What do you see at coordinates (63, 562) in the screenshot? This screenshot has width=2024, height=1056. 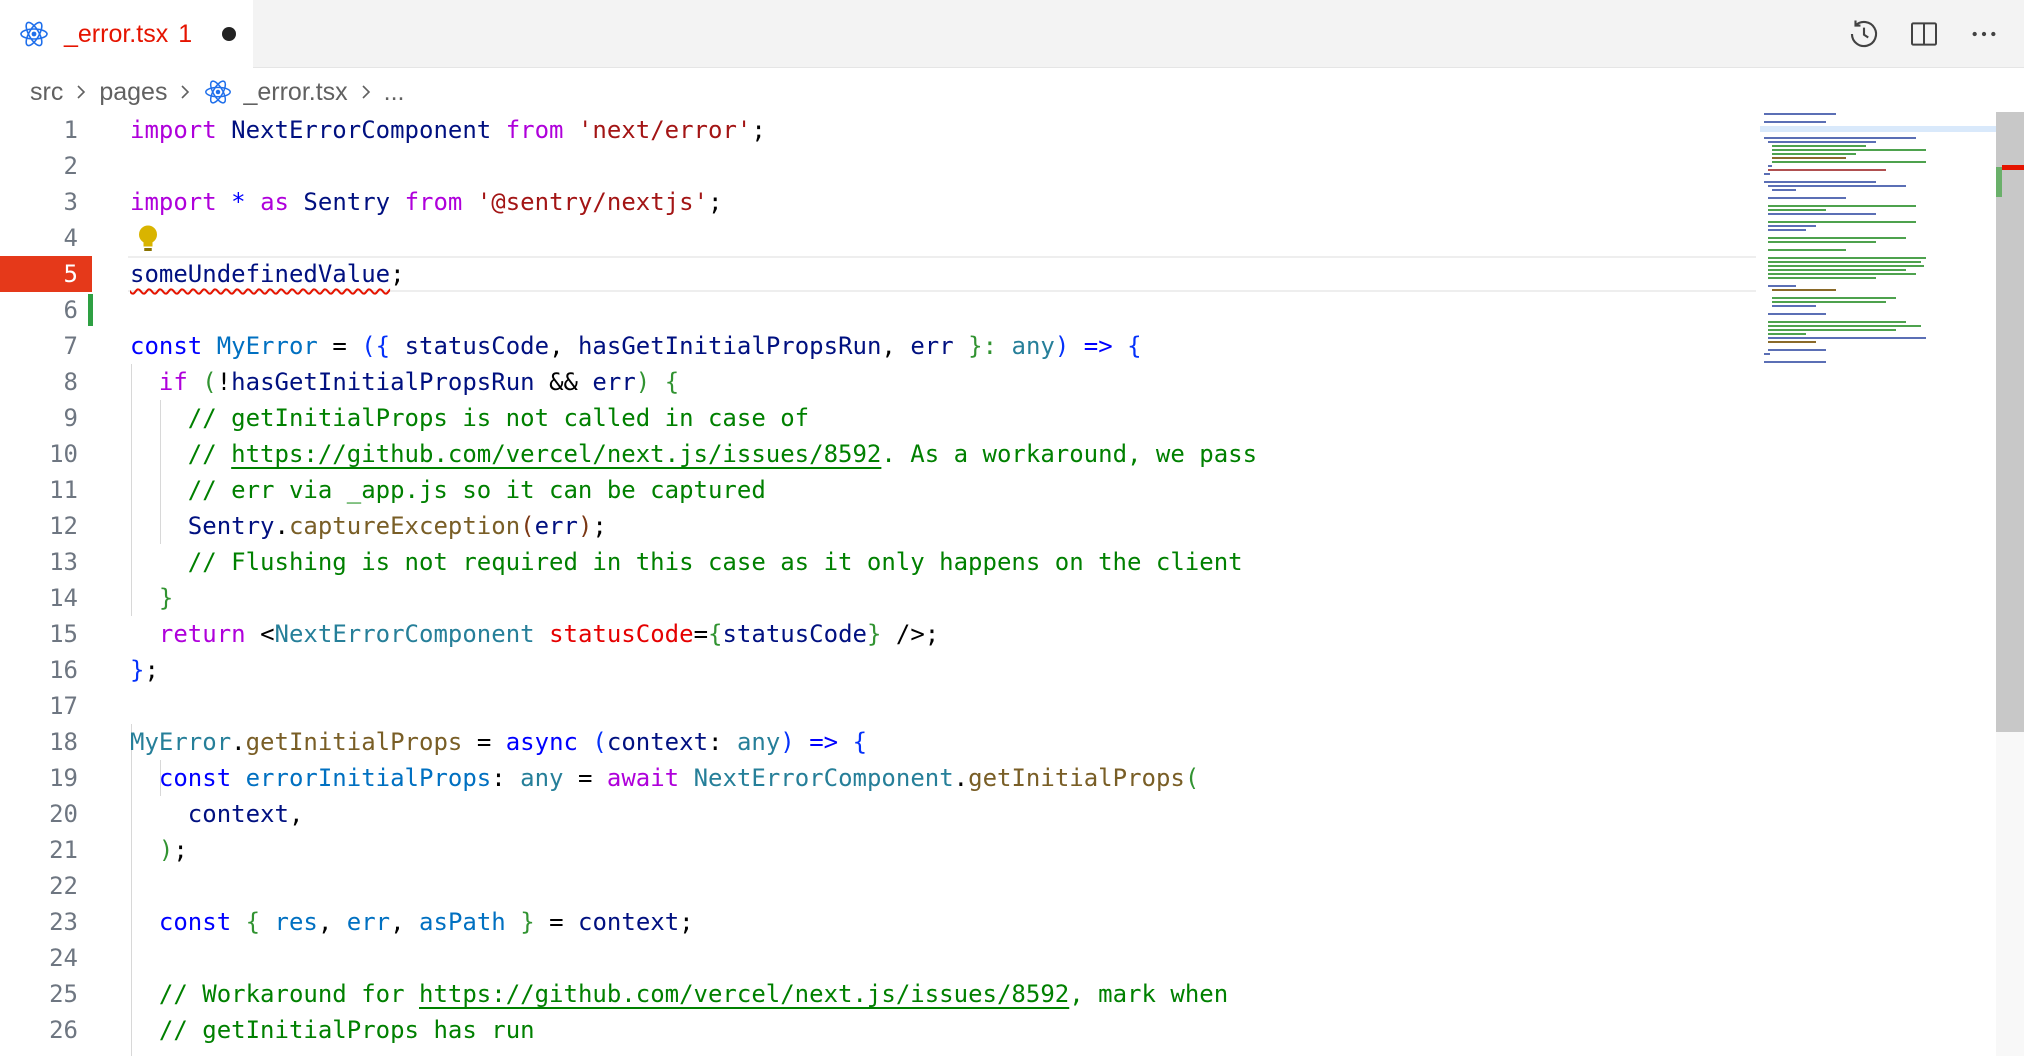 I see `line-number: 13` at bounding box center [63, 562].